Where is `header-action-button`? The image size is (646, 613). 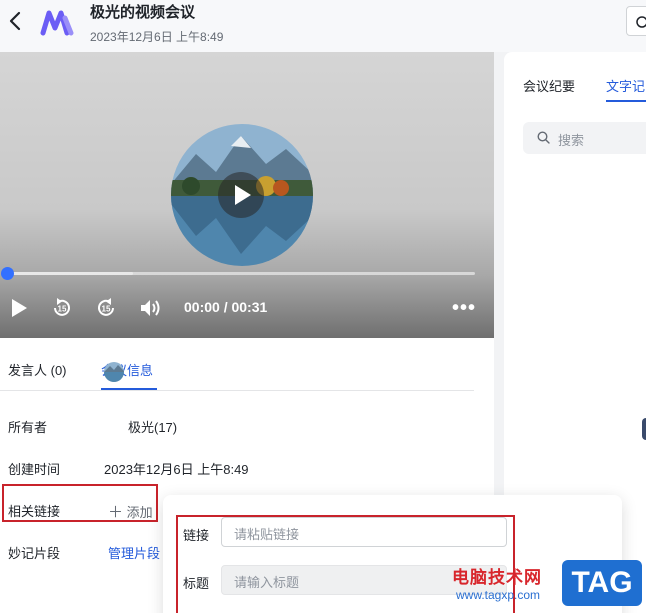 header-action-button is located at coordinates (636, 21).